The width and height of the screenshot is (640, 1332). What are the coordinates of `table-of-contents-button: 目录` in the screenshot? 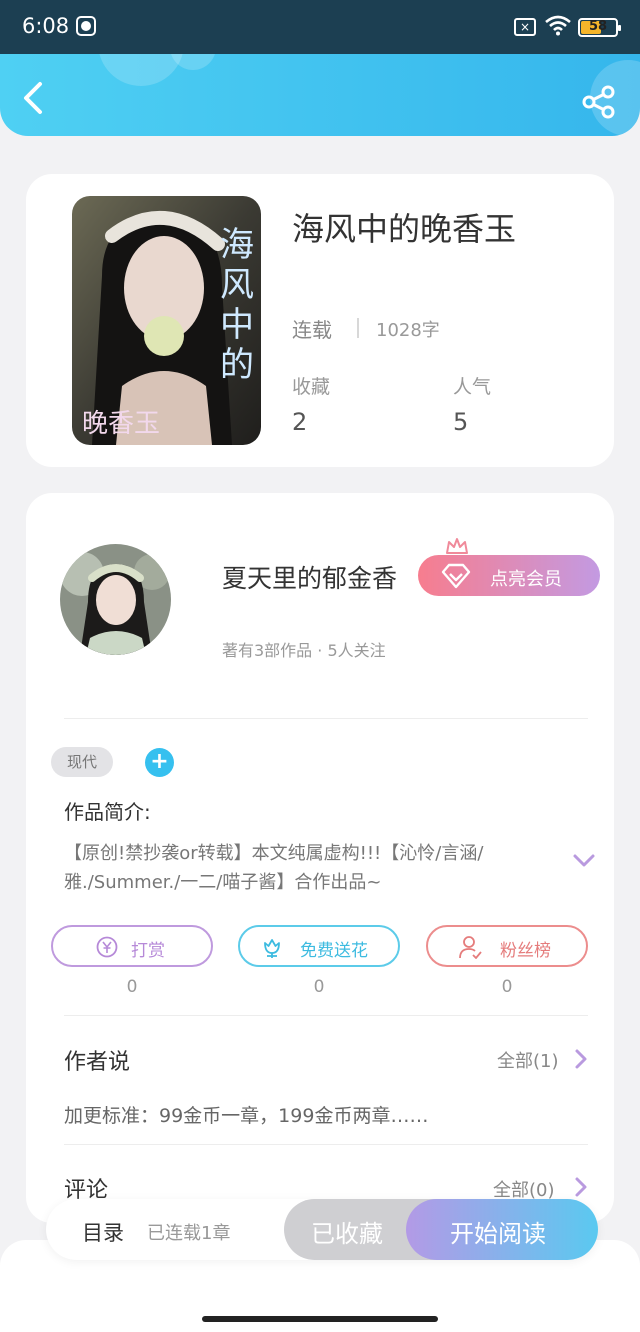 It's located at (103, 1232).